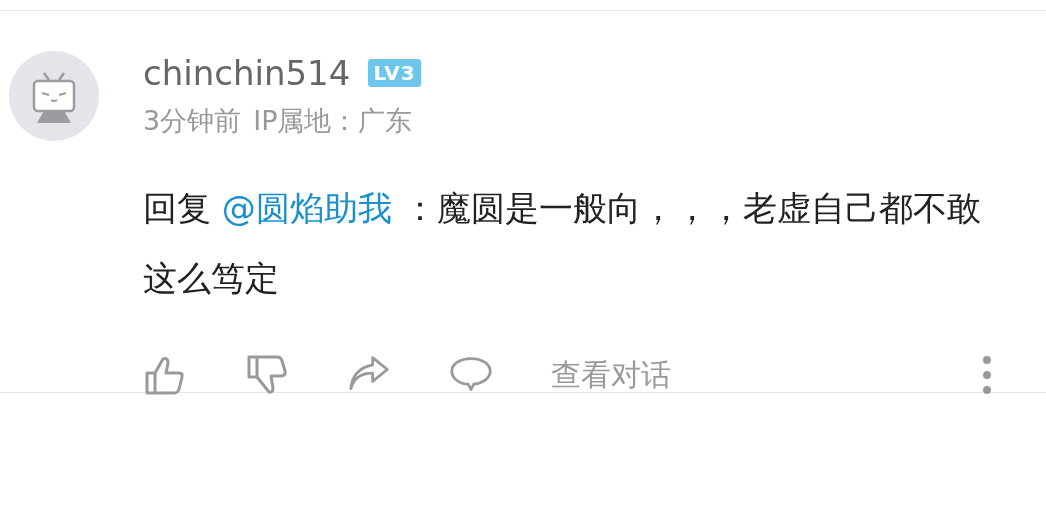 Image resolution: width=1046 pixels, height=514 pixels. What do you see at coordinates (54, 96) in the screenshot?
I see `avatar-icon` at bounding box center [54, 96].